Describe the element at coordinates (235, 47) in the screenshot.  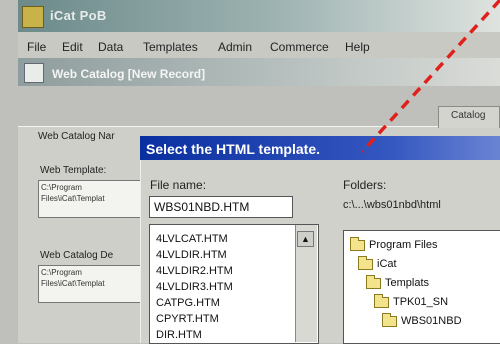
I see `menu-admin: Admin` at that location.